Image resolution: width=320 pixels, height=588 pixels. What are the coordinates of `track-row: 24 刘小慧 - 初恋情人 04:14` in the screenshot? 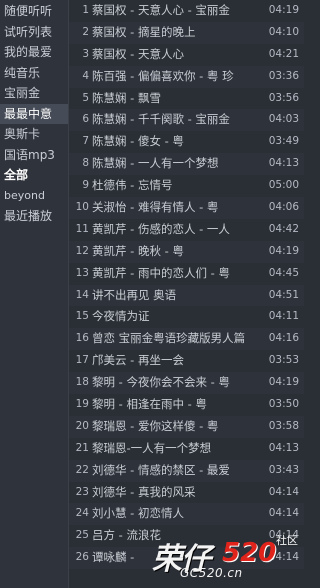 It's located at (186, 514).